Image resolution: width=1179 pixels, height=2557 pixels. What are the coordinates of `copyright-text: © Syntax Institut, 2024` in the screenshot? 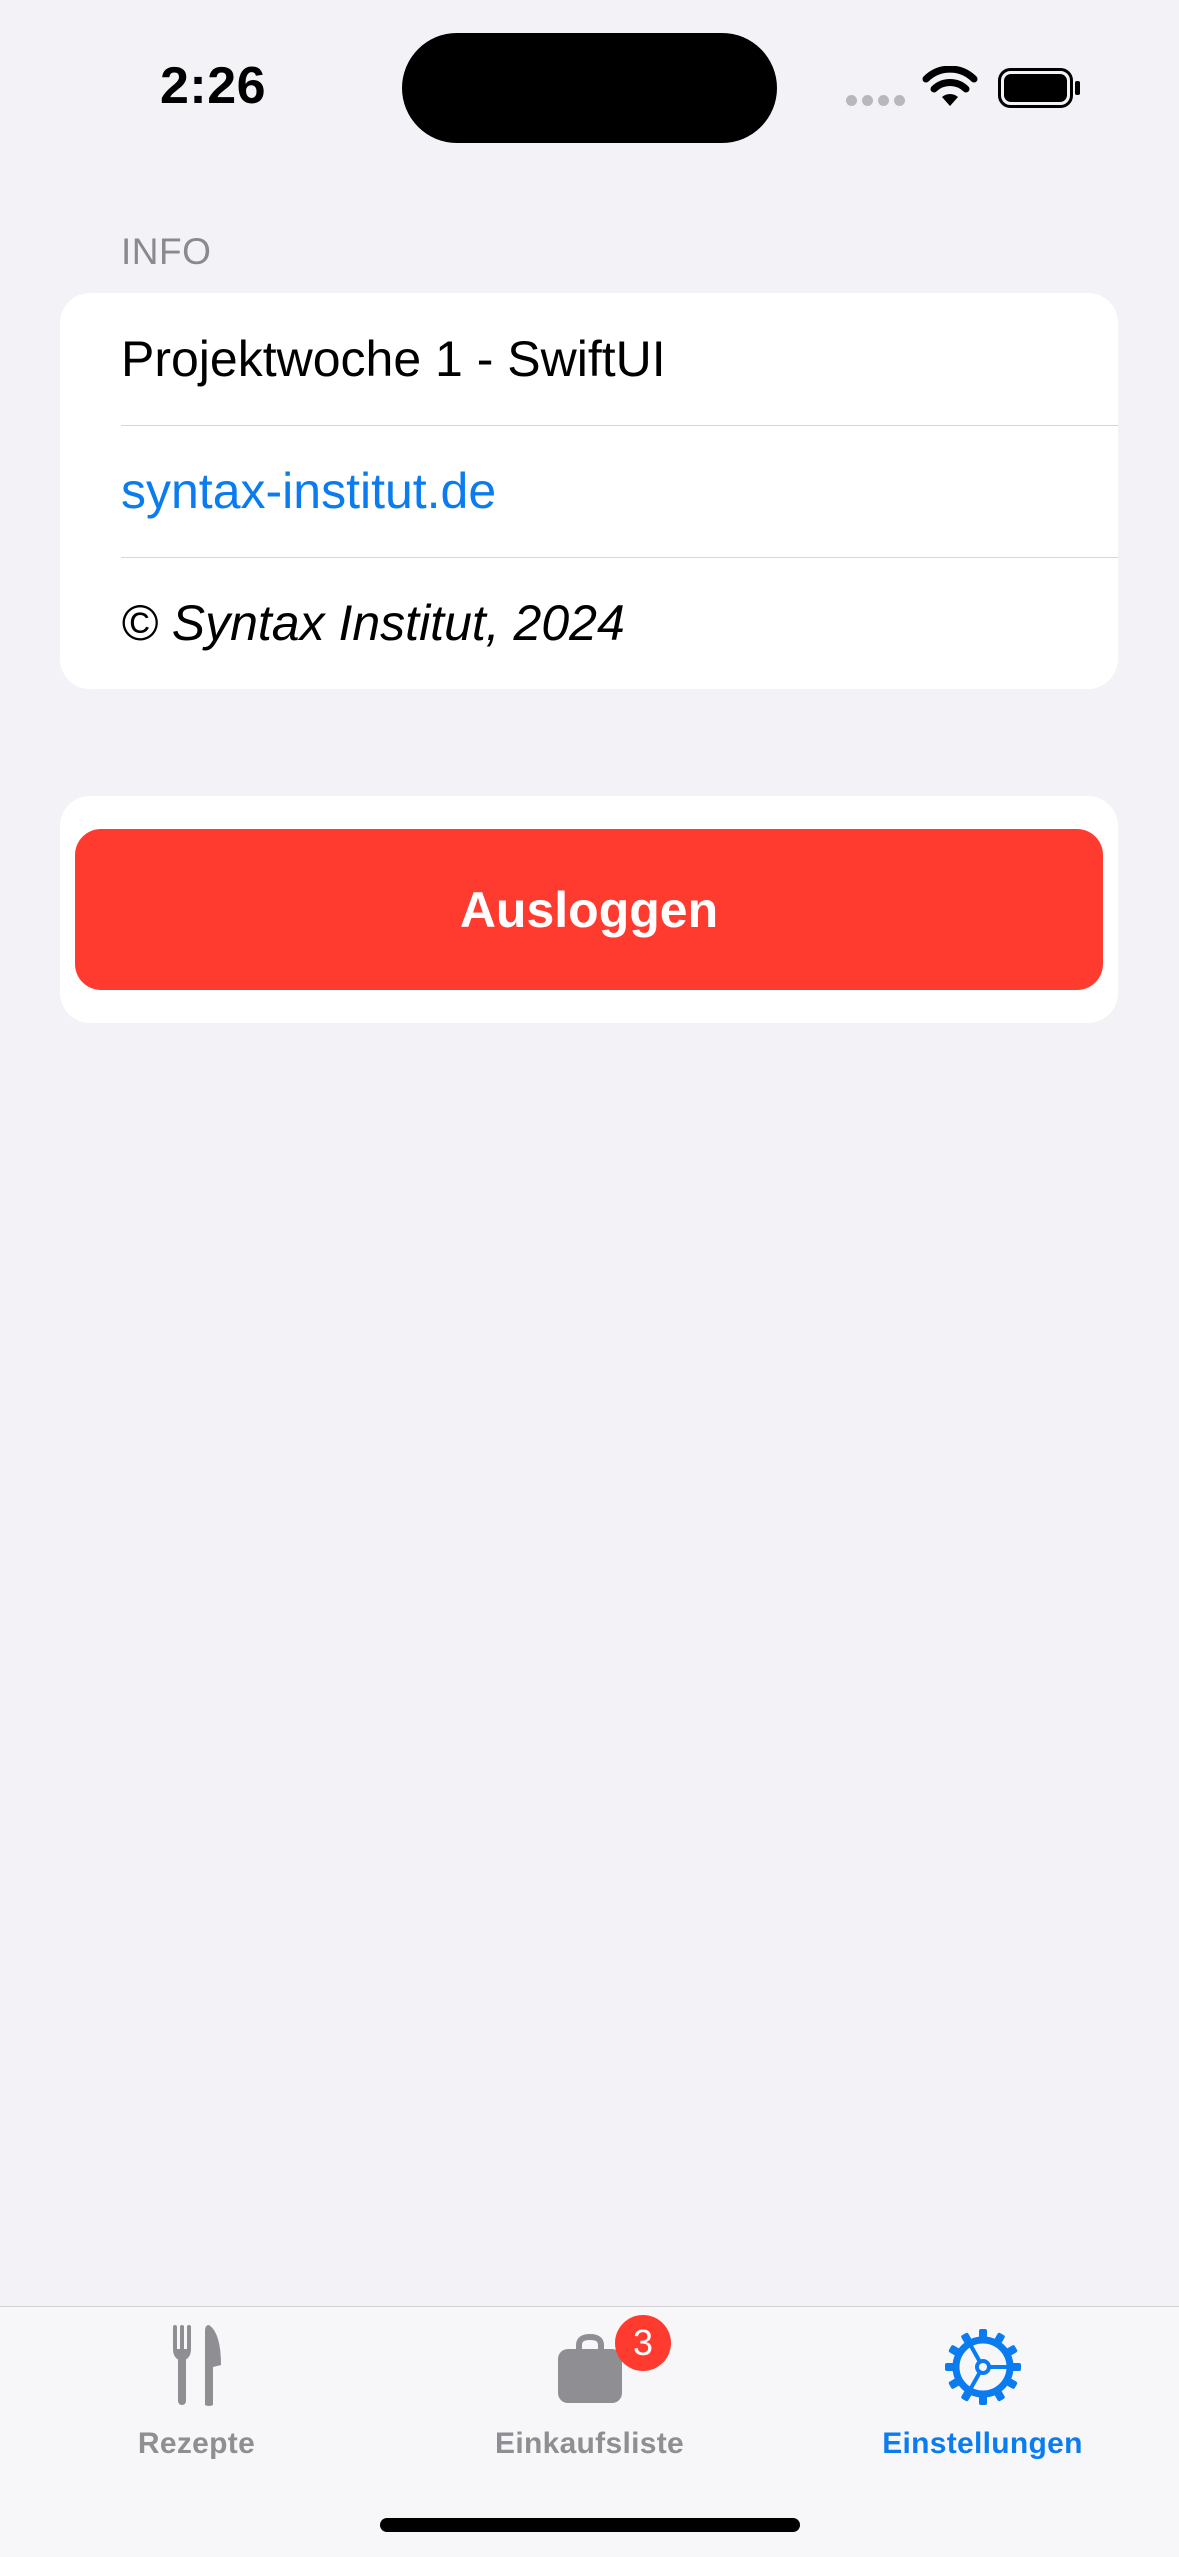 It's located at (373, 623).